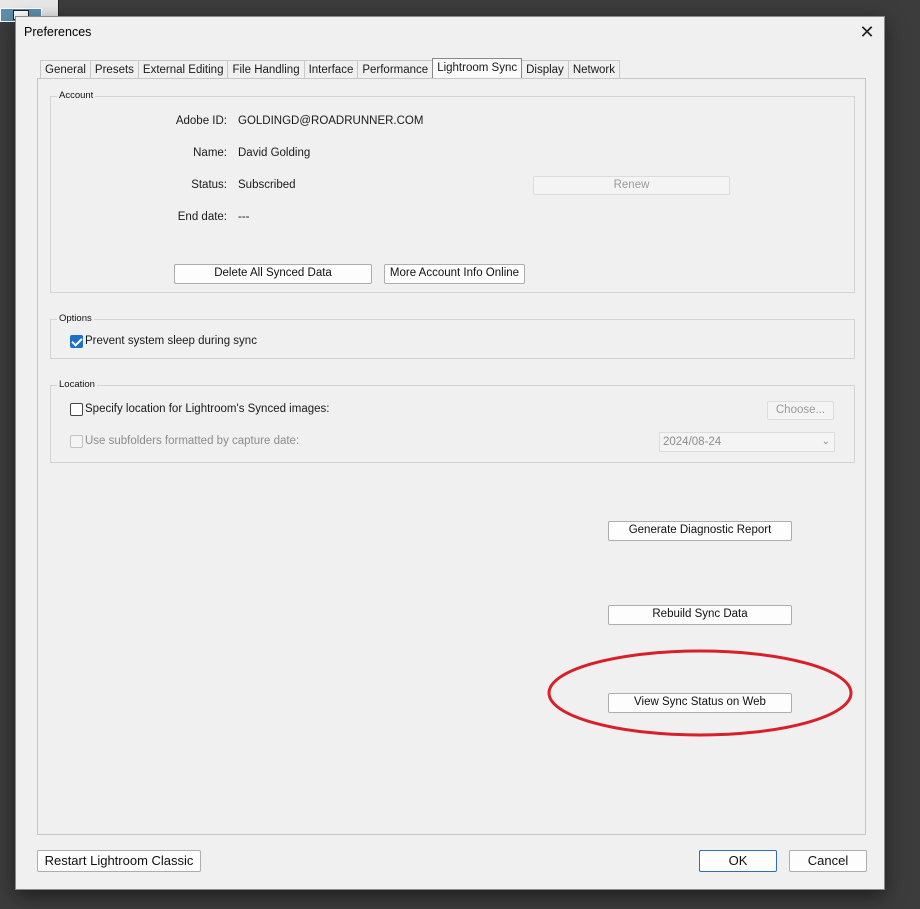 This screenshot has height=909, width=920. I want to click on renew-button: Renew, so click(631, 185).